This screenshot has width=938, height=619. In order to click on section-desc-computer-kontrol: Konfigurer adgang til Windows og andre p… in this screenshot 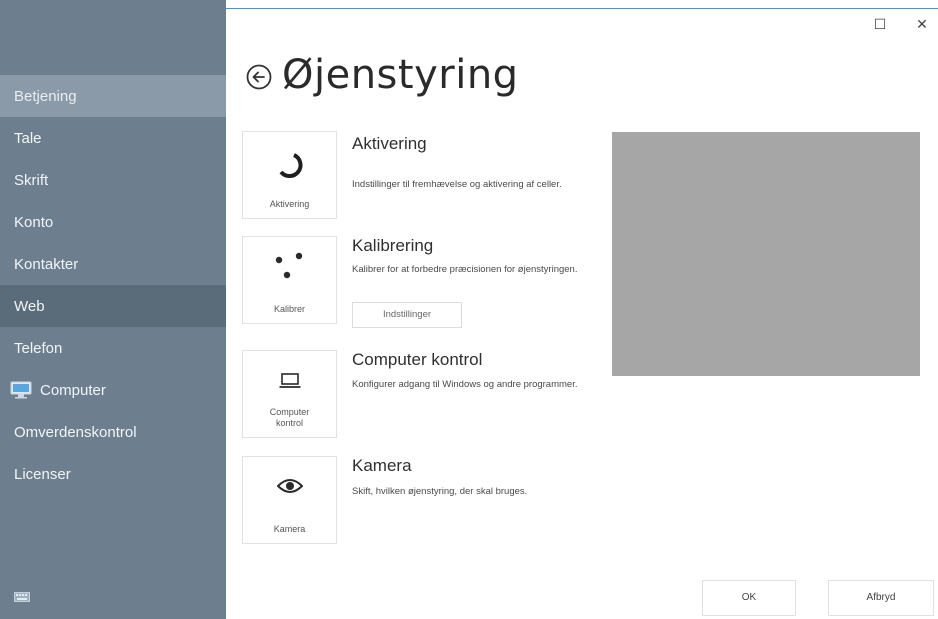, I will do `click(465, 384)`.